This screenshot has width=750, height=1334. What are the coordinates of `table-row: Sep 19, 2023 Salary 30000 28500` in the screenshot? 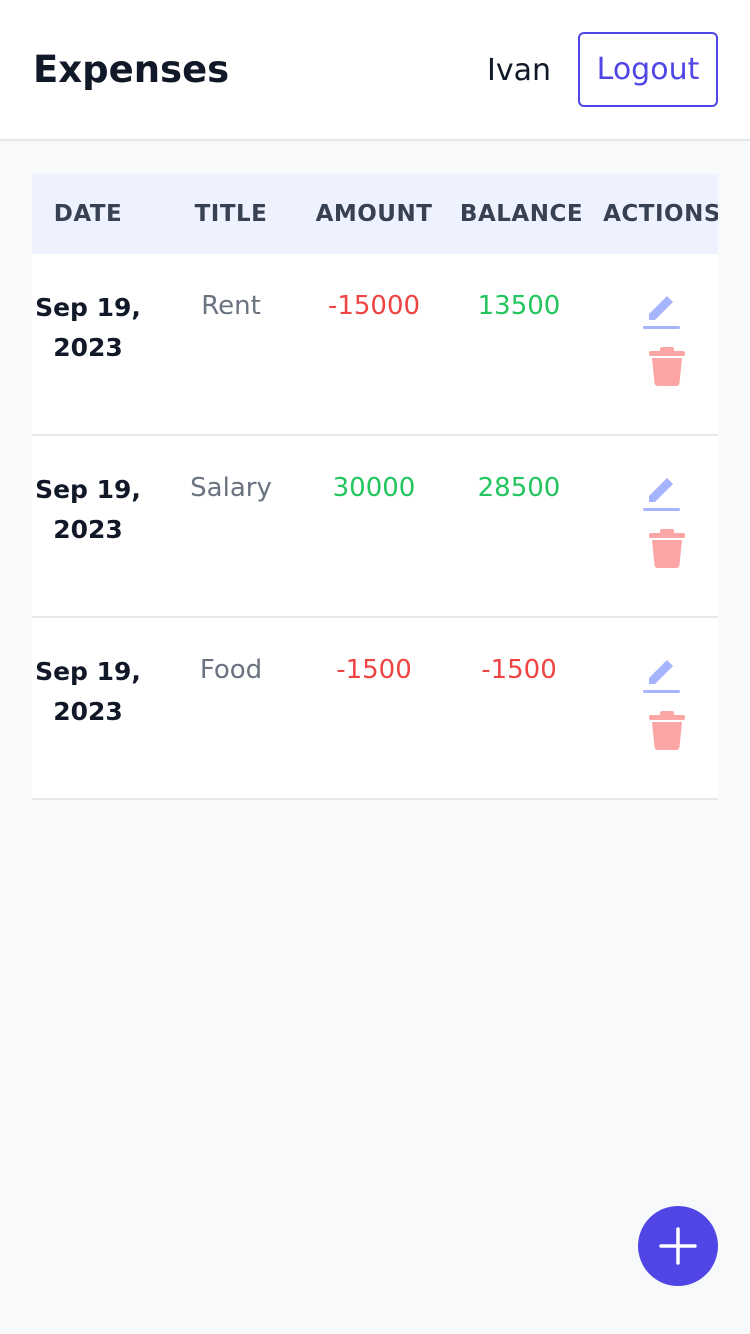 It's located at (375, 527).